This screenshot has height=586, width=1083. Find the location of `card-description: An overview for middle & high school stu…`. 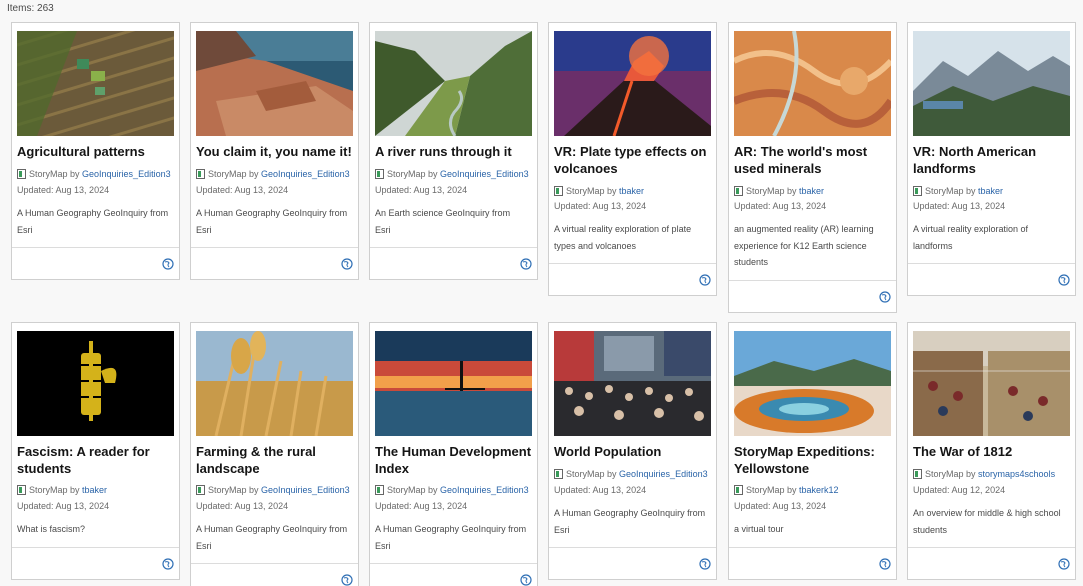

card-description: An overview for middle & high school stu… is located at coordinates (987, 521).